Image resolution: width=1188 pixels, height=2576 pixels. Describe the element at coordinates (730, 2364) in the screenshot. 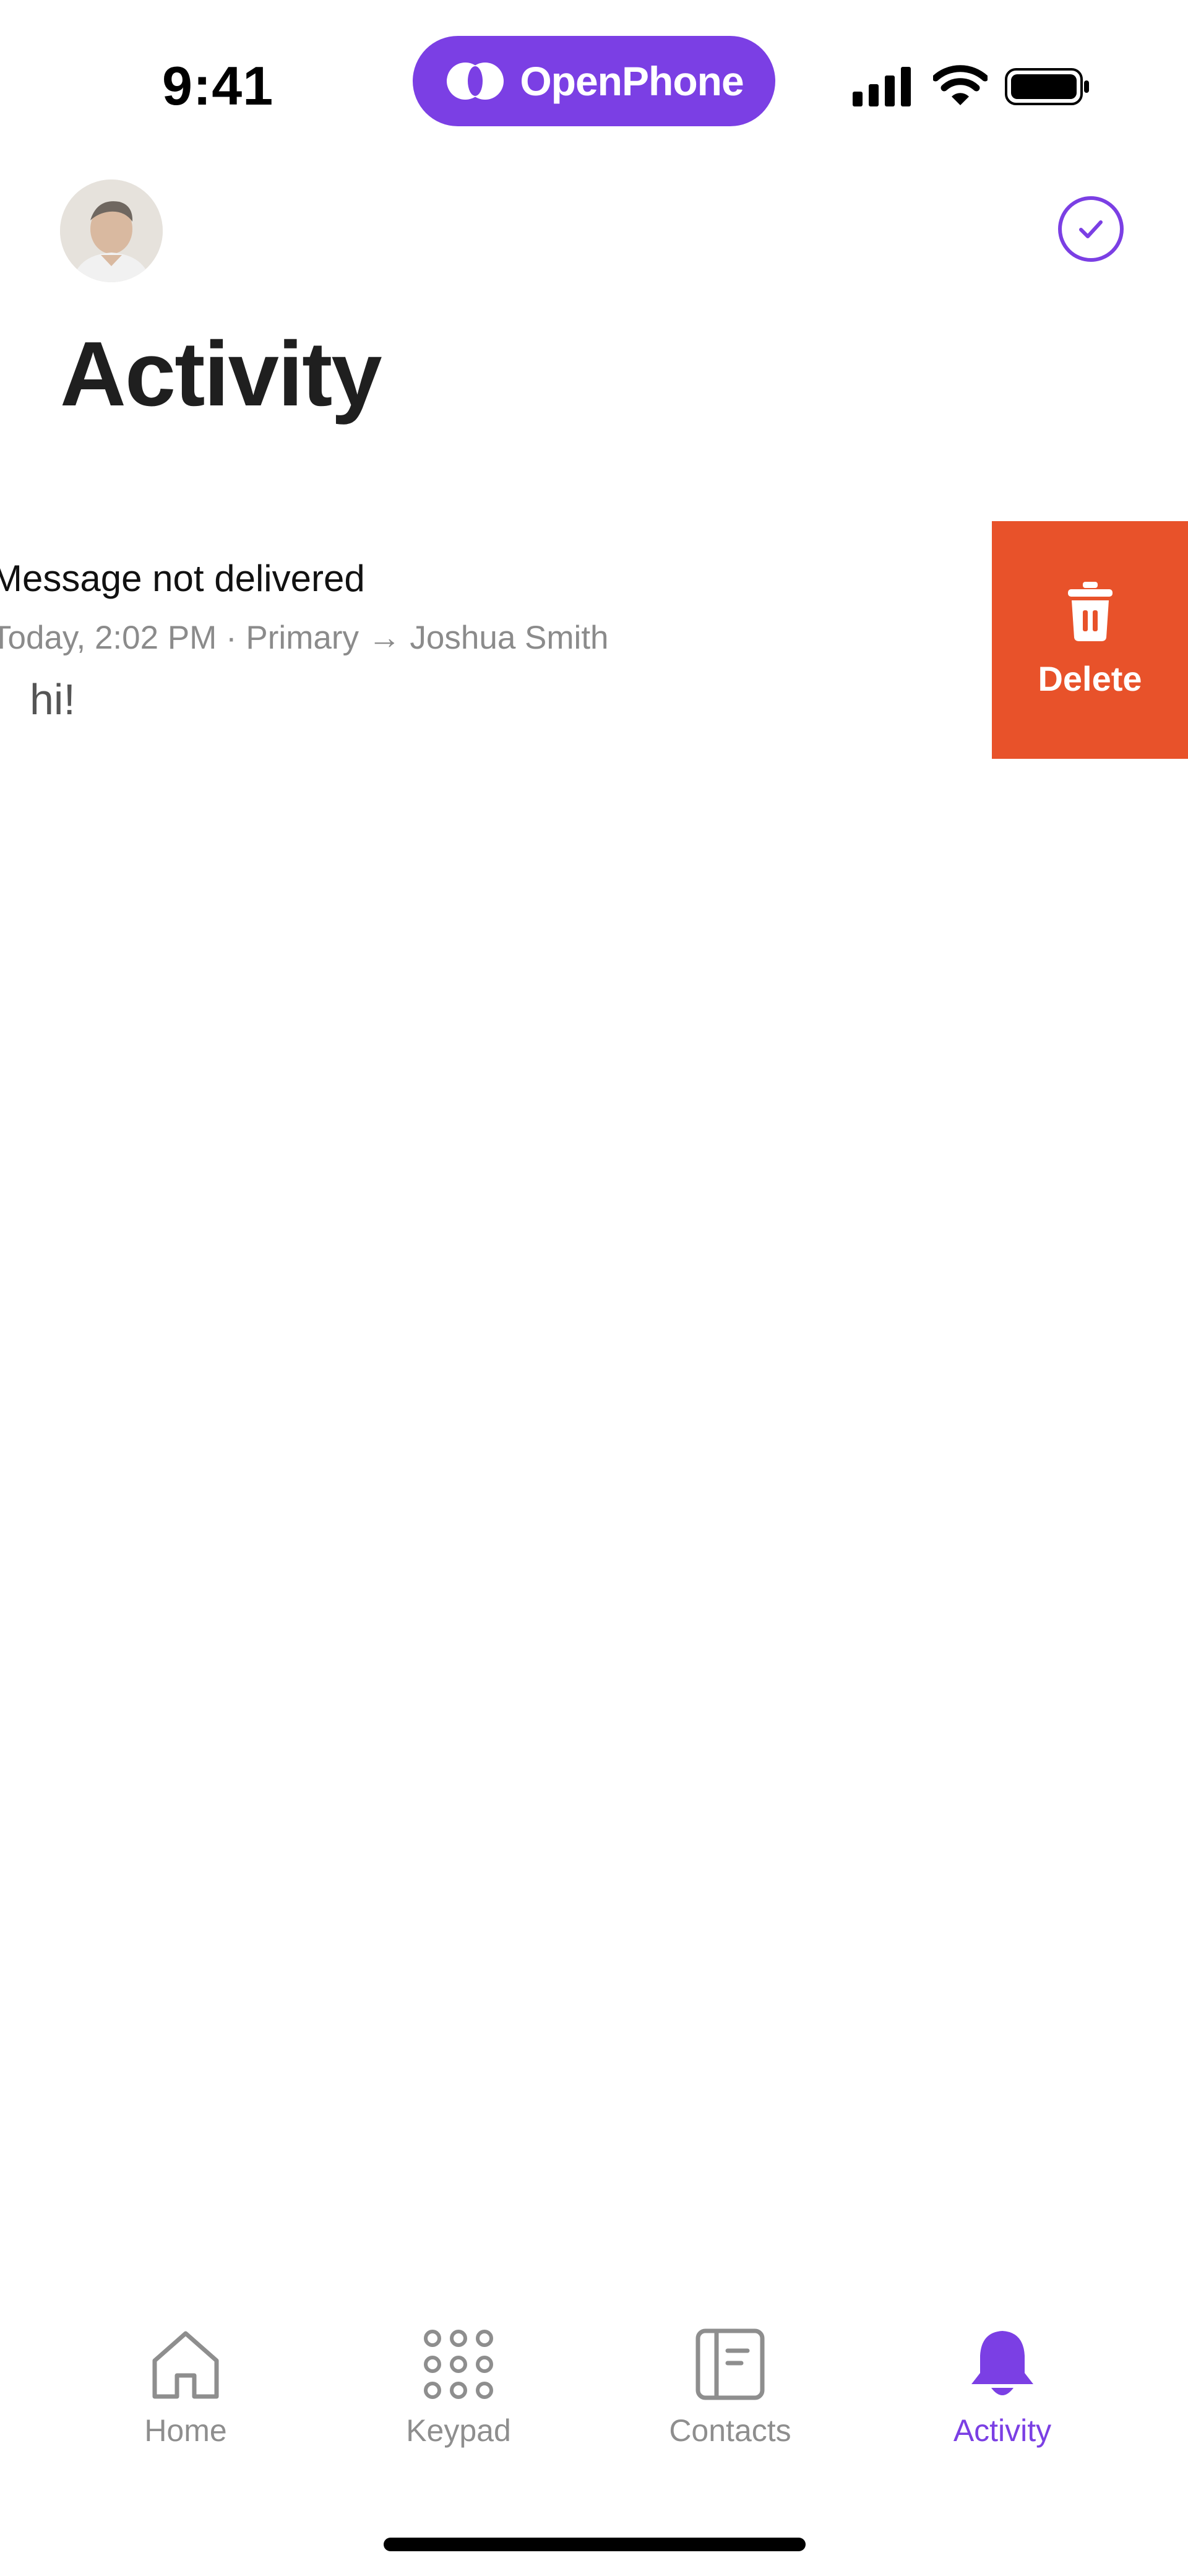

I see `contacts-icon` at that location.